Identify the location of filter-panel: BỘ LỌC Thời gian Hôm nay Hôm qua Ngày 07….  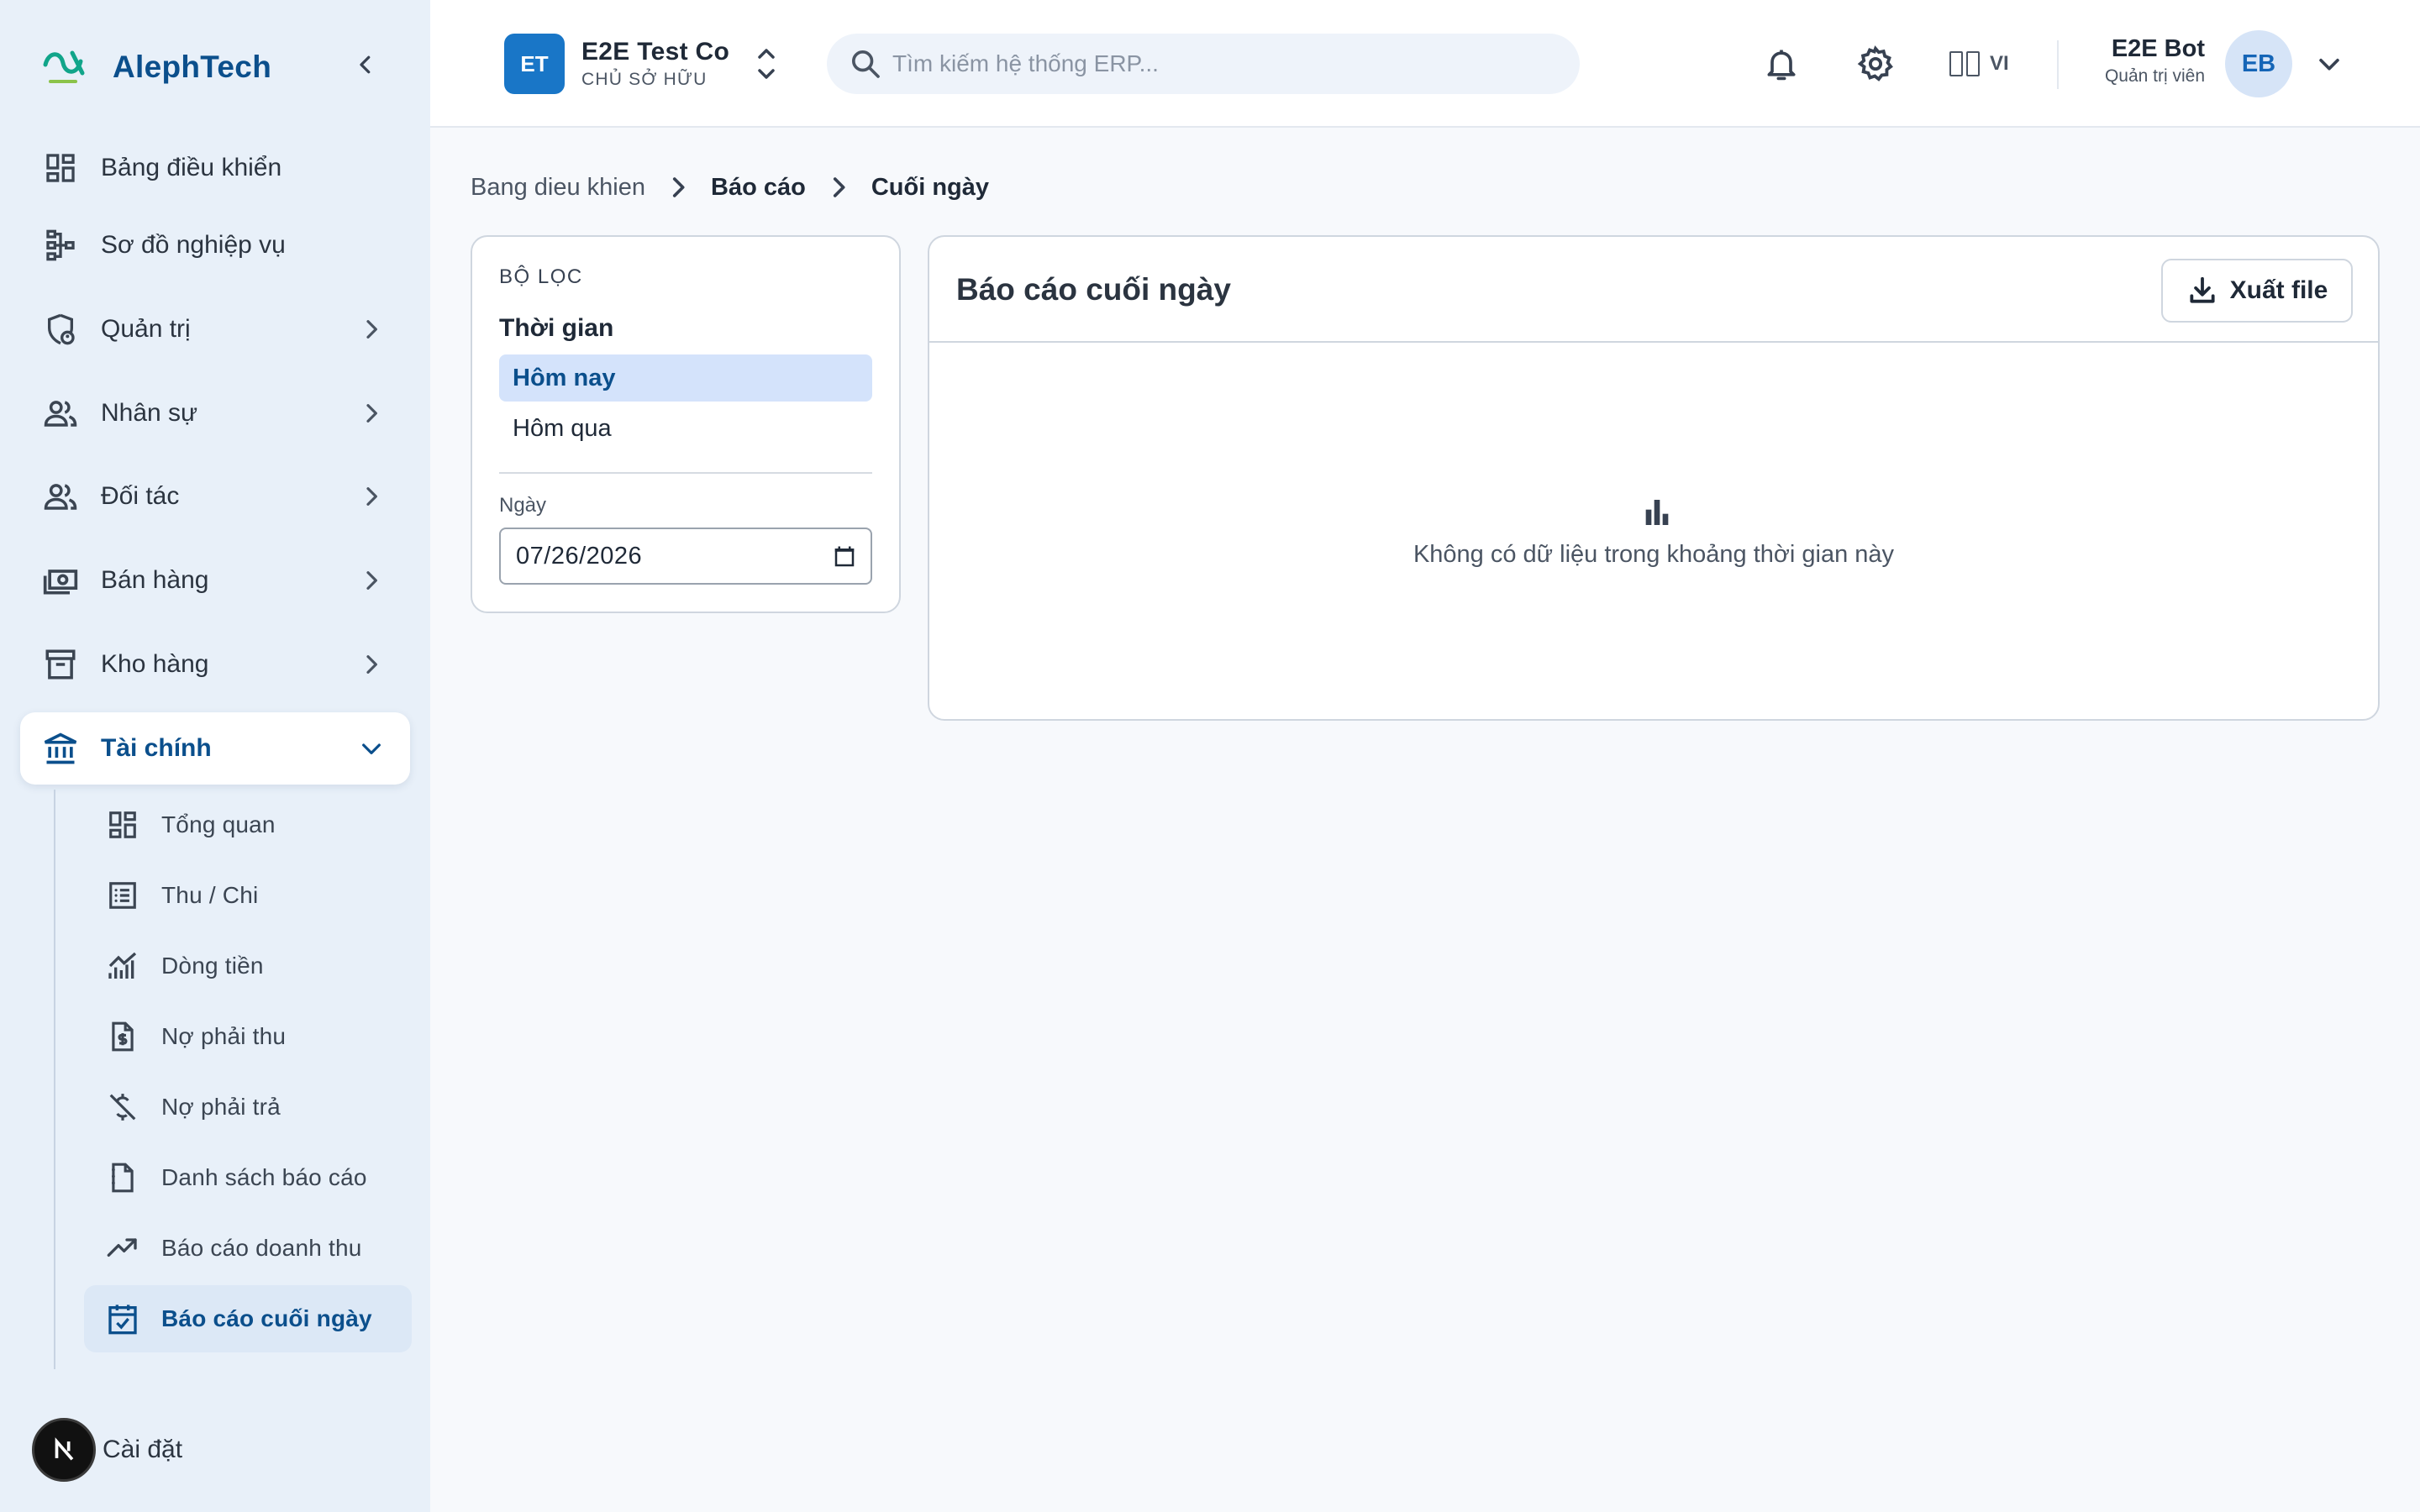
(686, 424).